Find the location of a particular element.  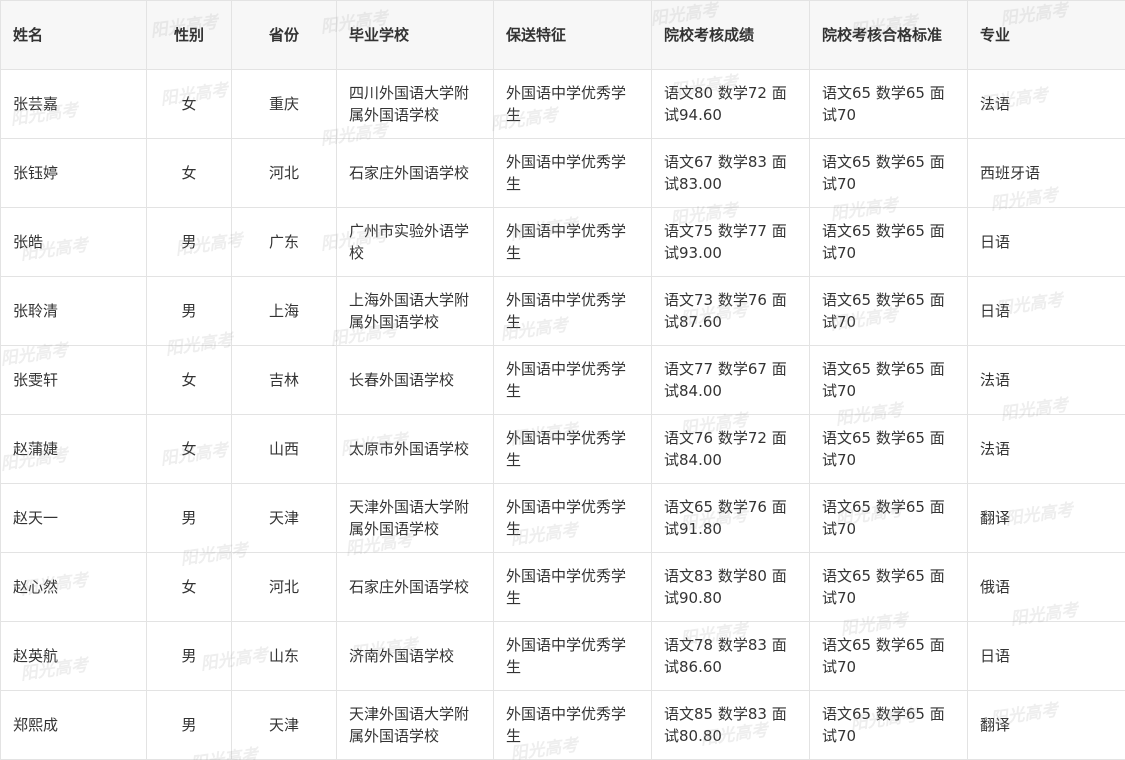

name-cell: 张芸嘉 is located at coordinates (73, 104).